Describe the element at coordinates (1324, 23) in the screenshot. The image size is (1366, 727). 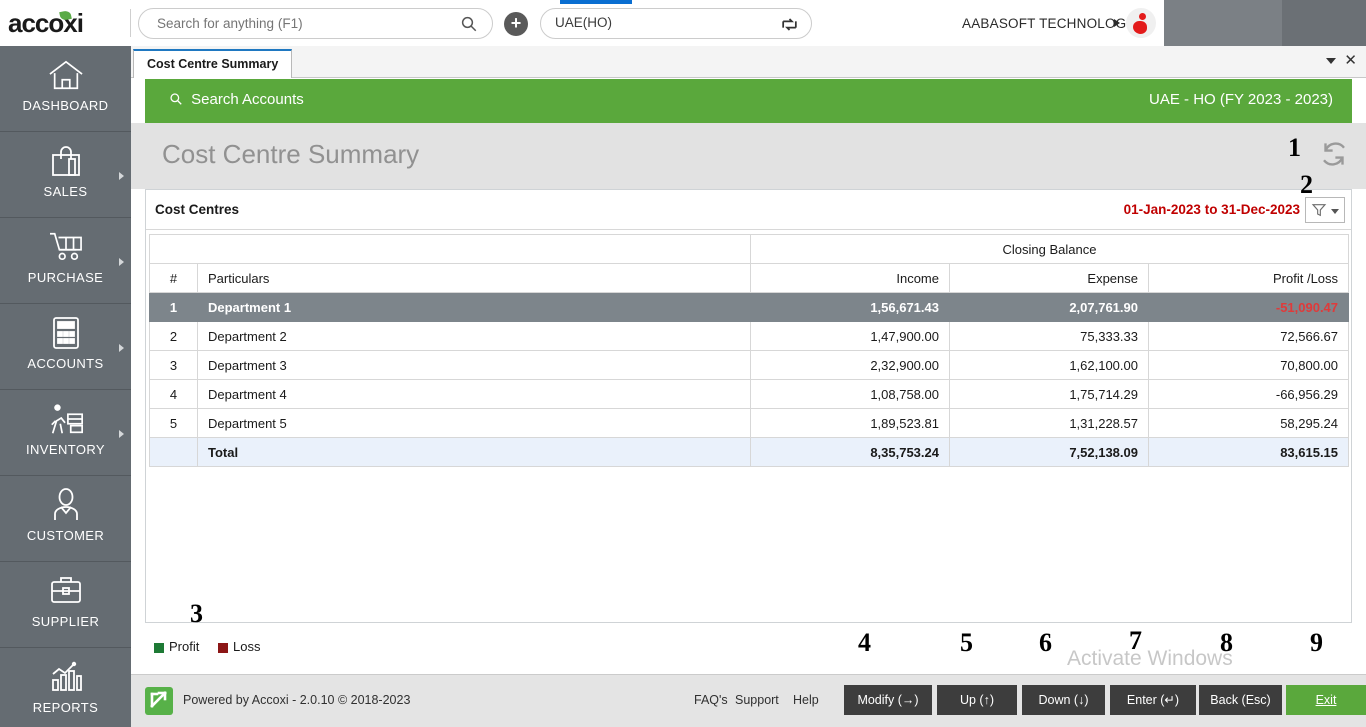
I see `window-controls` at that location.